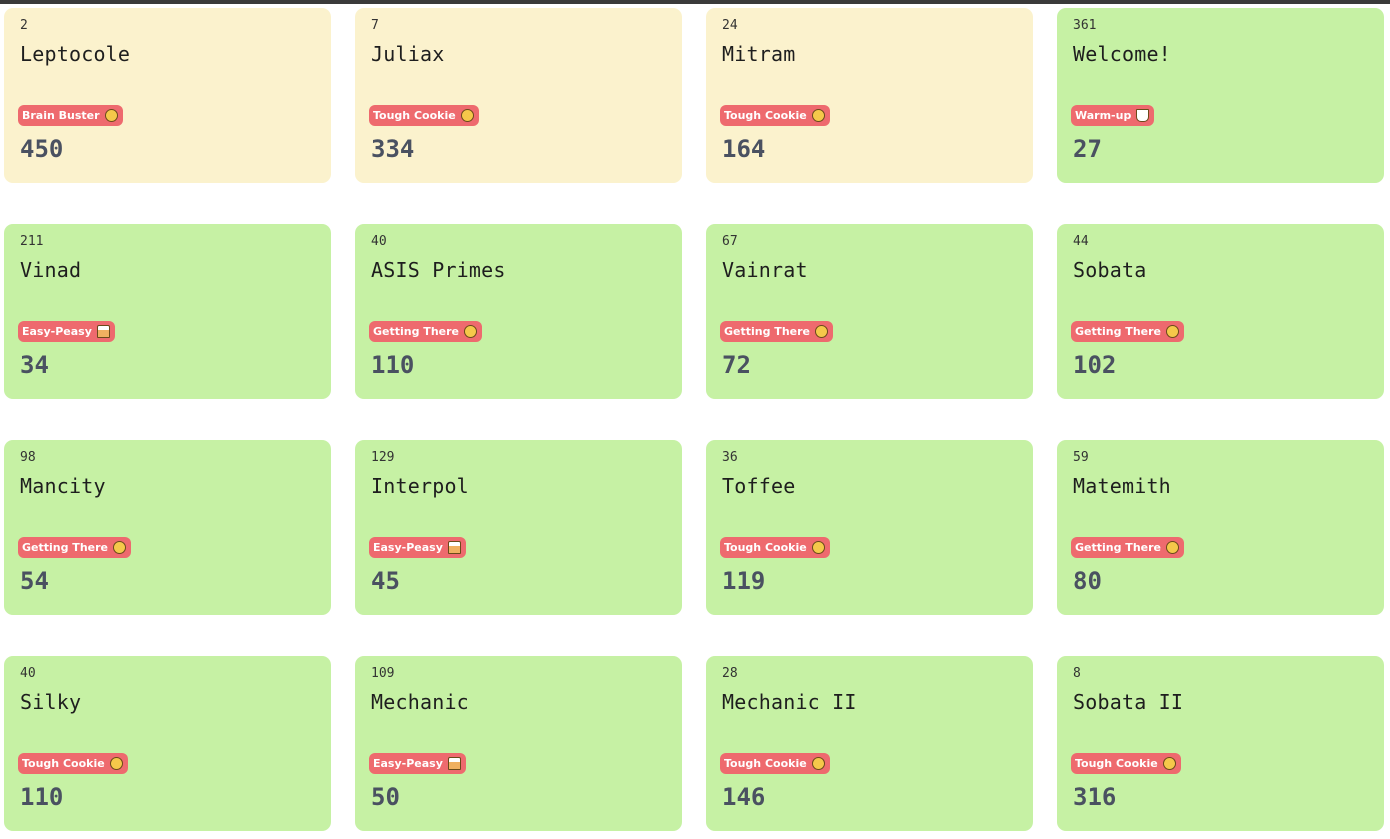  I want to click on challenge-points: 334, so click(393, 149).